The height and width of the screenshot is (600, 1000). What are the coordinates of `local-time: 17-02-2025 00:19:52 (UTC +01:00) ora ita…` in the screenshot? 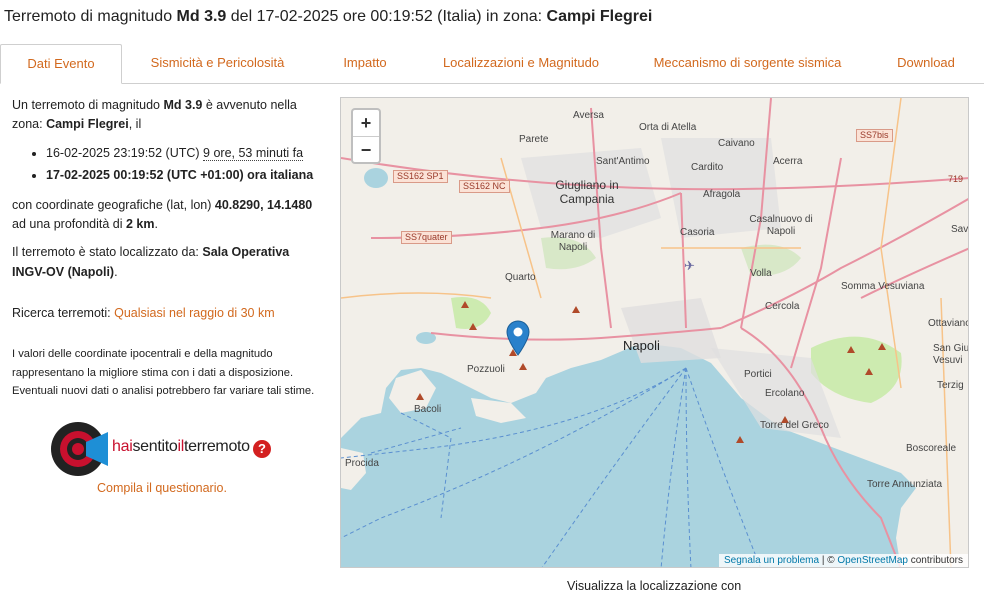 It's located at (180, 175).